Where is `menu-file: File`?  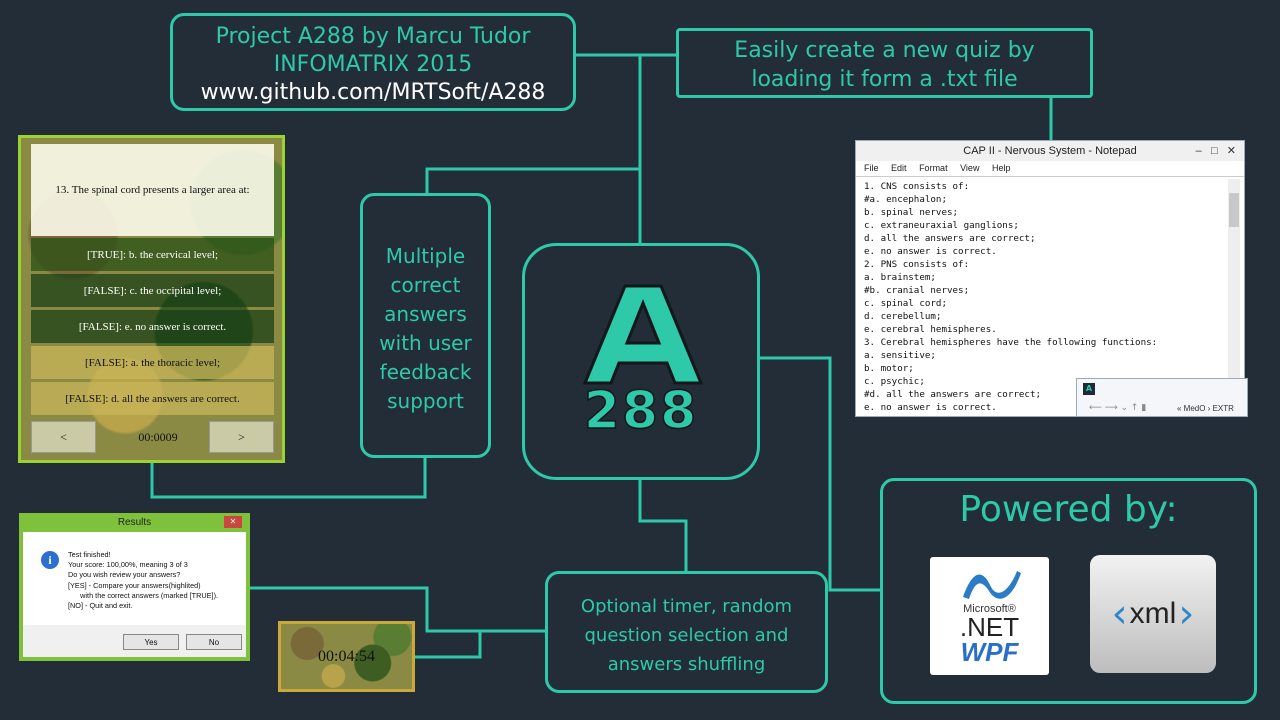 menu-file: File is located at coordinates (871, 168).